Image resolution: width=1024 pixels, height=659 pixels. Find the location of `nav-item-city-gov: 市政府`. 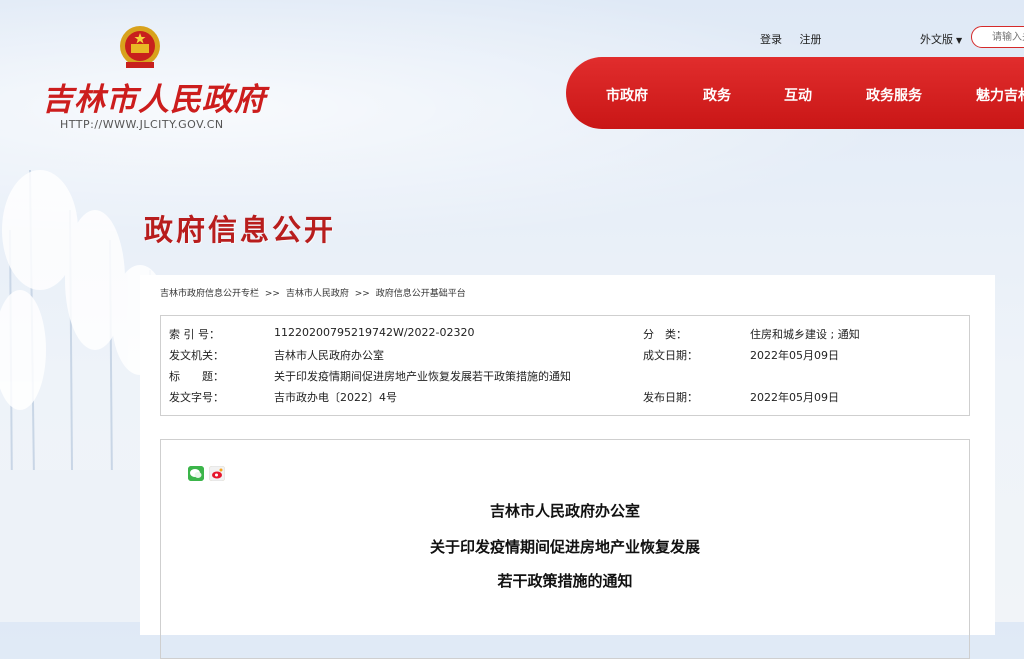

nav-item-city-gov: 市政府 is located at coordinates (627, 95).